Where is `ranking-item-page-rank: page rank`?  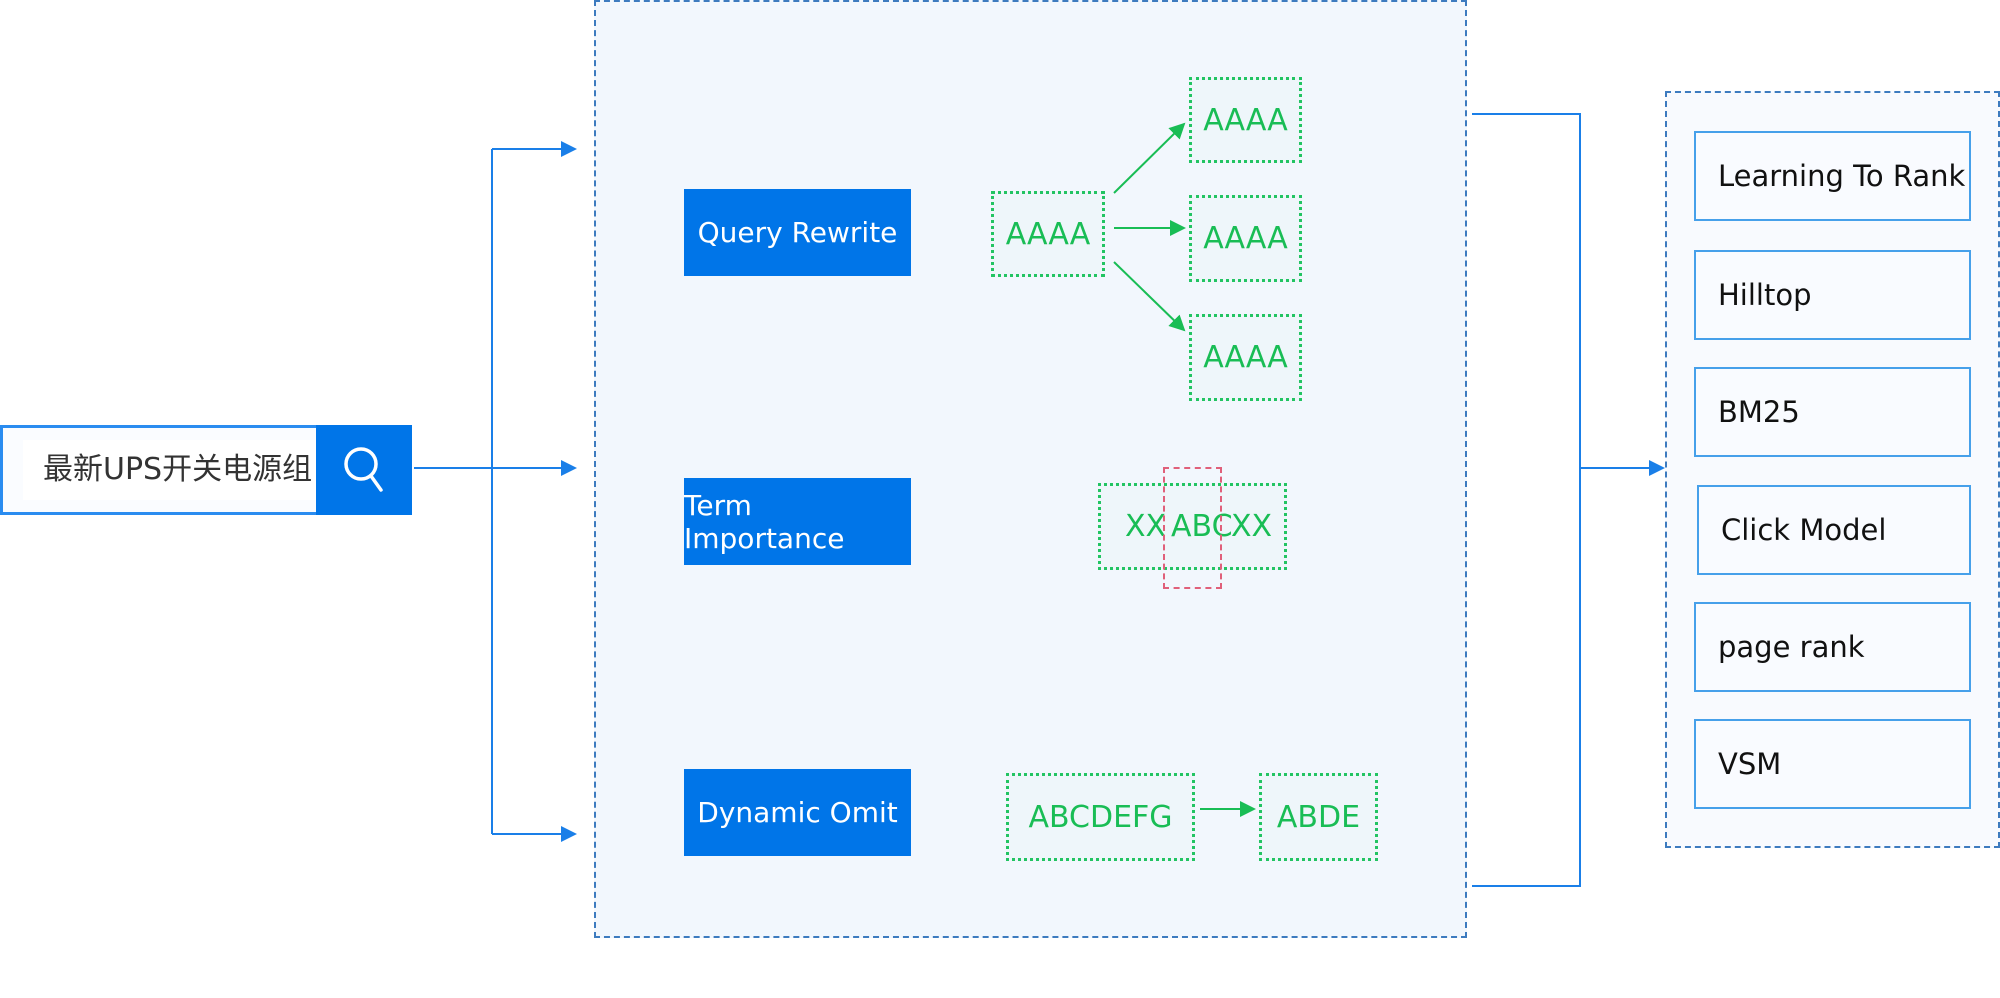 ranking-item-page-rank: page rank is located at coordinates (1832, 647).